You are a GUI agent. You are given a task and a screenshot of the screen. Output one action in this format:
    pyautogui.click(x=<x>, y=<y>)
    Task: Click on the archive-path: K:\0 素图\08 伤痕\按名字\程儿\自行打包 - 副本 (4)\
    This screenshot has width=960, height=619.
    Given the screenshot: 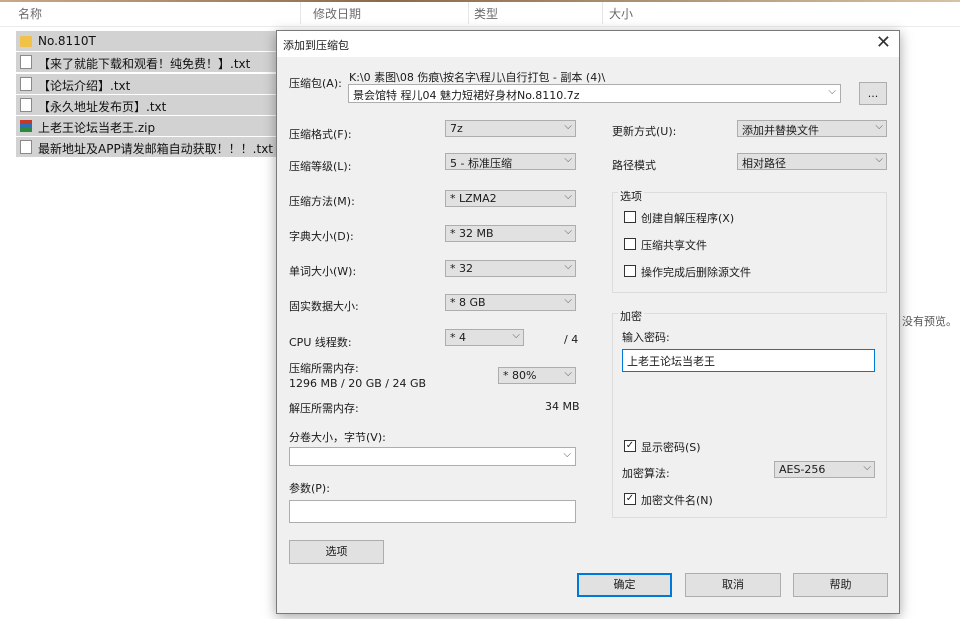 What is the action you would take?
    pyautogui.click(x=477, y=77)
    